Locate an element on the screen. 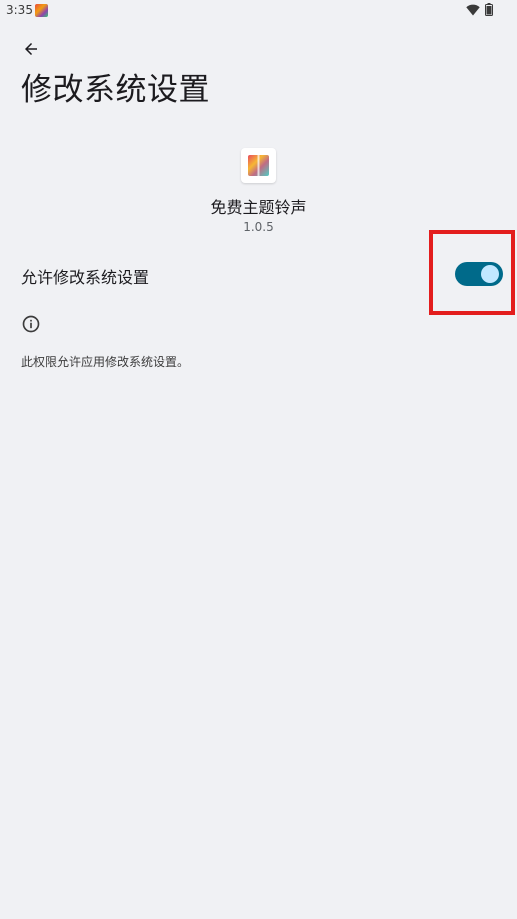 The width and height of the screenshot is (517, 919). back-button is located at coordinates (31, 49).